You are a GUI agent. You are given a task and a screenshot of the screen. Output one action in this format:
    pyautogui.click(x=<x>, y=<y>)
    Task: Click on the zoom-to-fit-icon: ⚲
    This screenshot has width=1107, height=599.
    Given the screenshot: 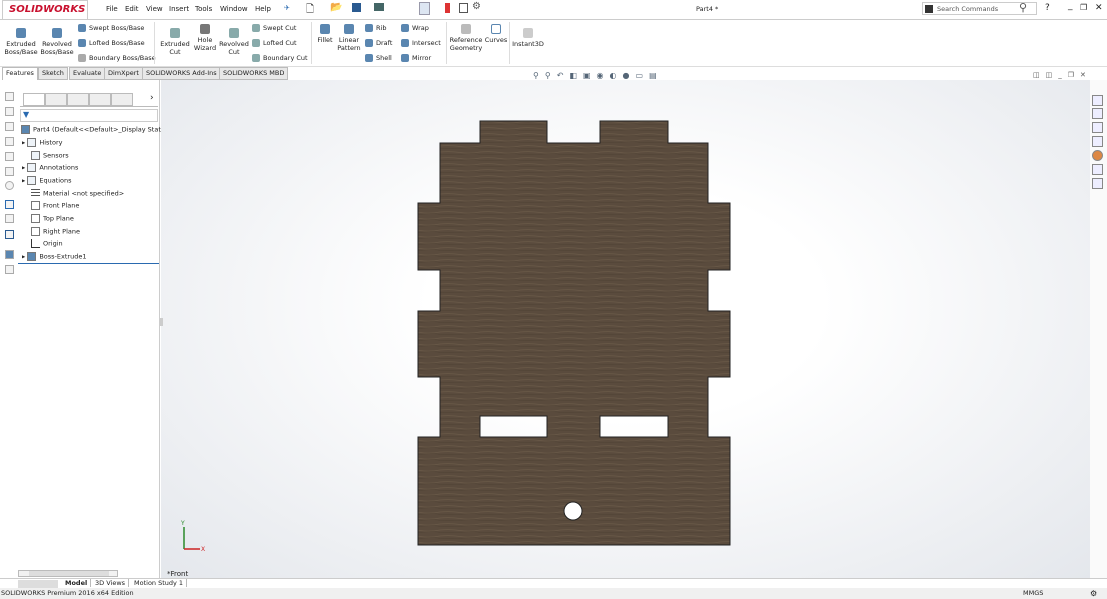 What is the action you would take?
    pyautogui.click(x=539, y=75)
    